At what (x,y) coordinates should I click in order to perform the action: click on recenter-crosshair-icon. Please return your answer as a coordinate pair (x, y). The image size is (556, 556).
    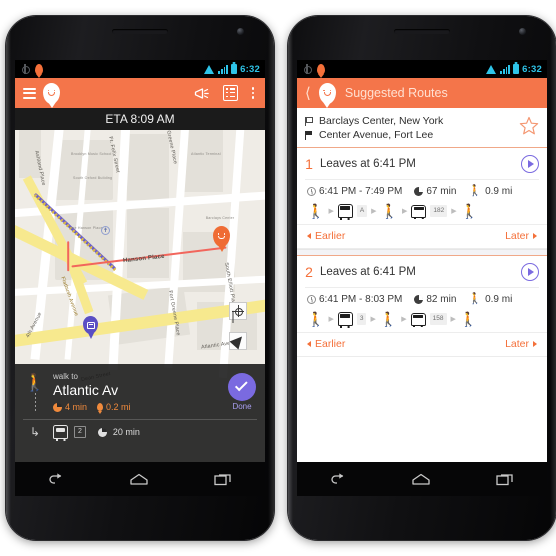
    Looking at the image, I should click on (238, 311).